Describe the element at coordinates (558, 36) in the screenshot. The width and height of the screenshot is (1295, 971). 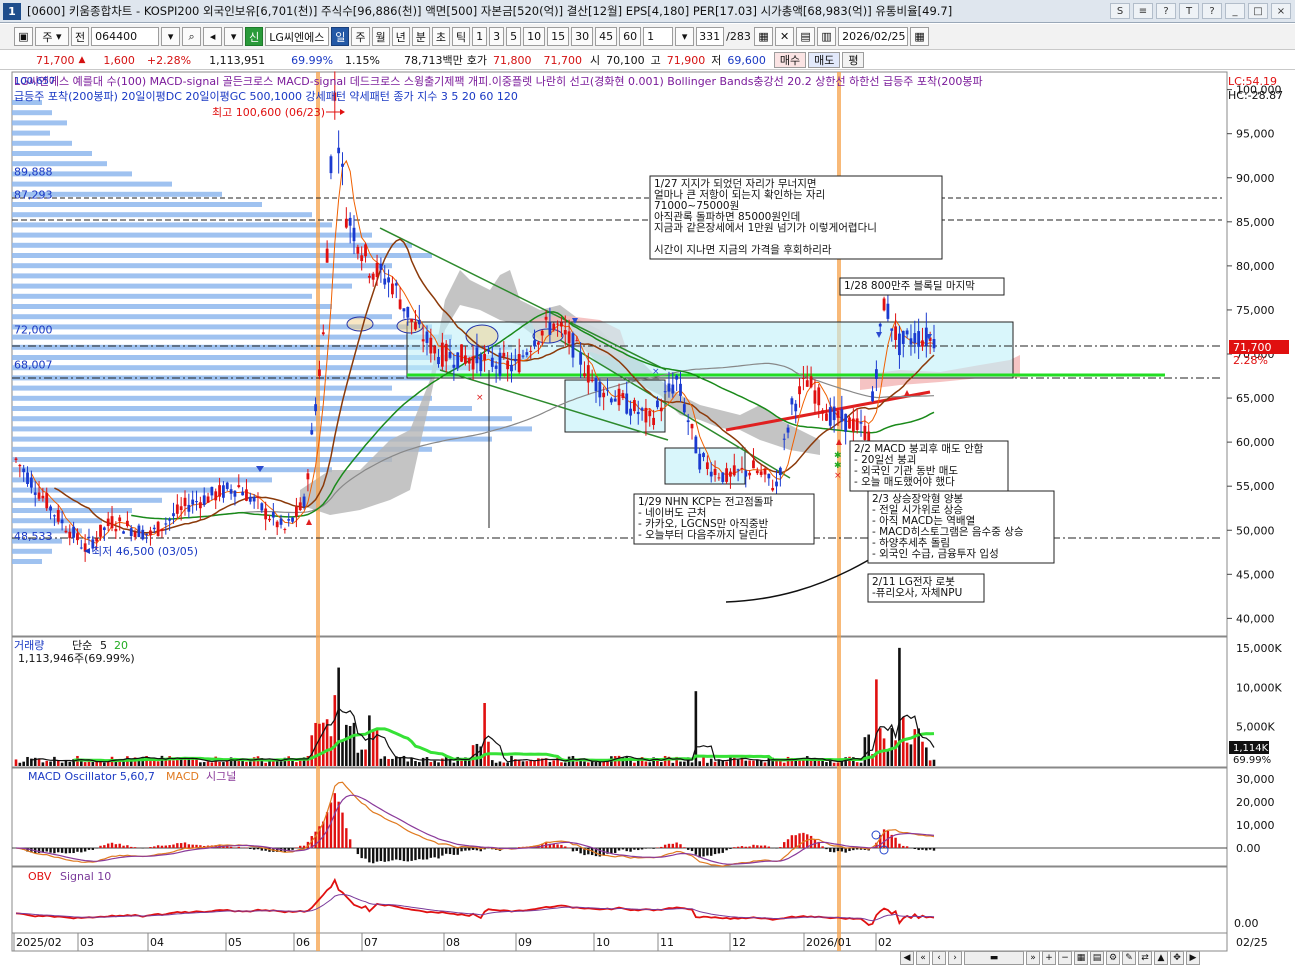
I see `interval-15: 15` at that location.